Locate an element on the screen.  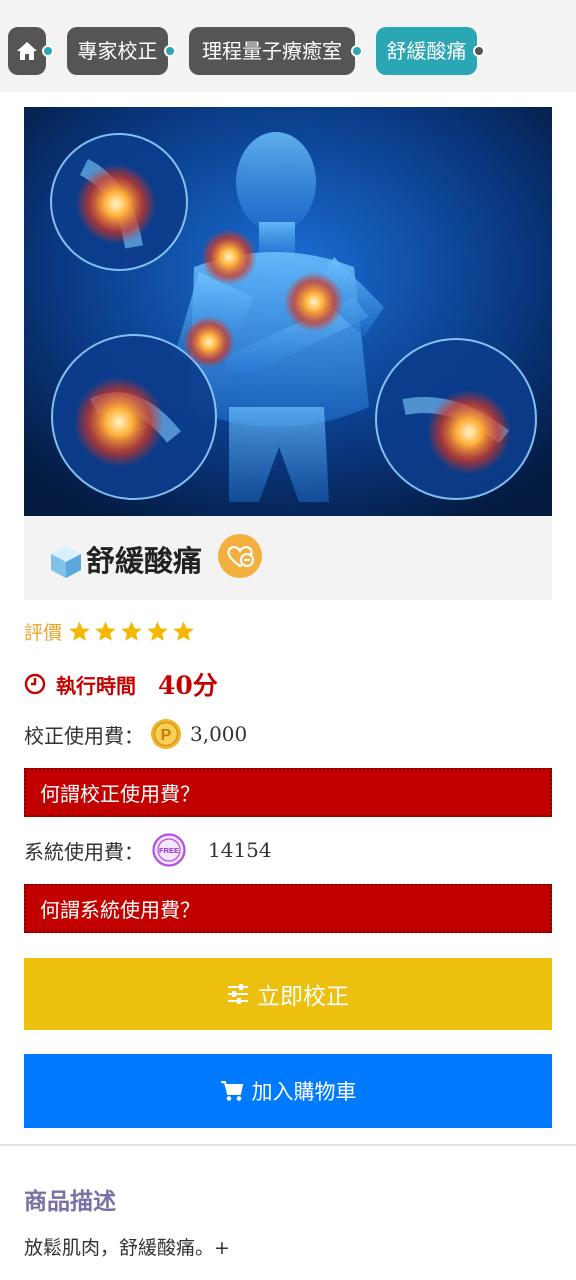
execution-time-label: 執行時間 is located at coordinates (96, 685).